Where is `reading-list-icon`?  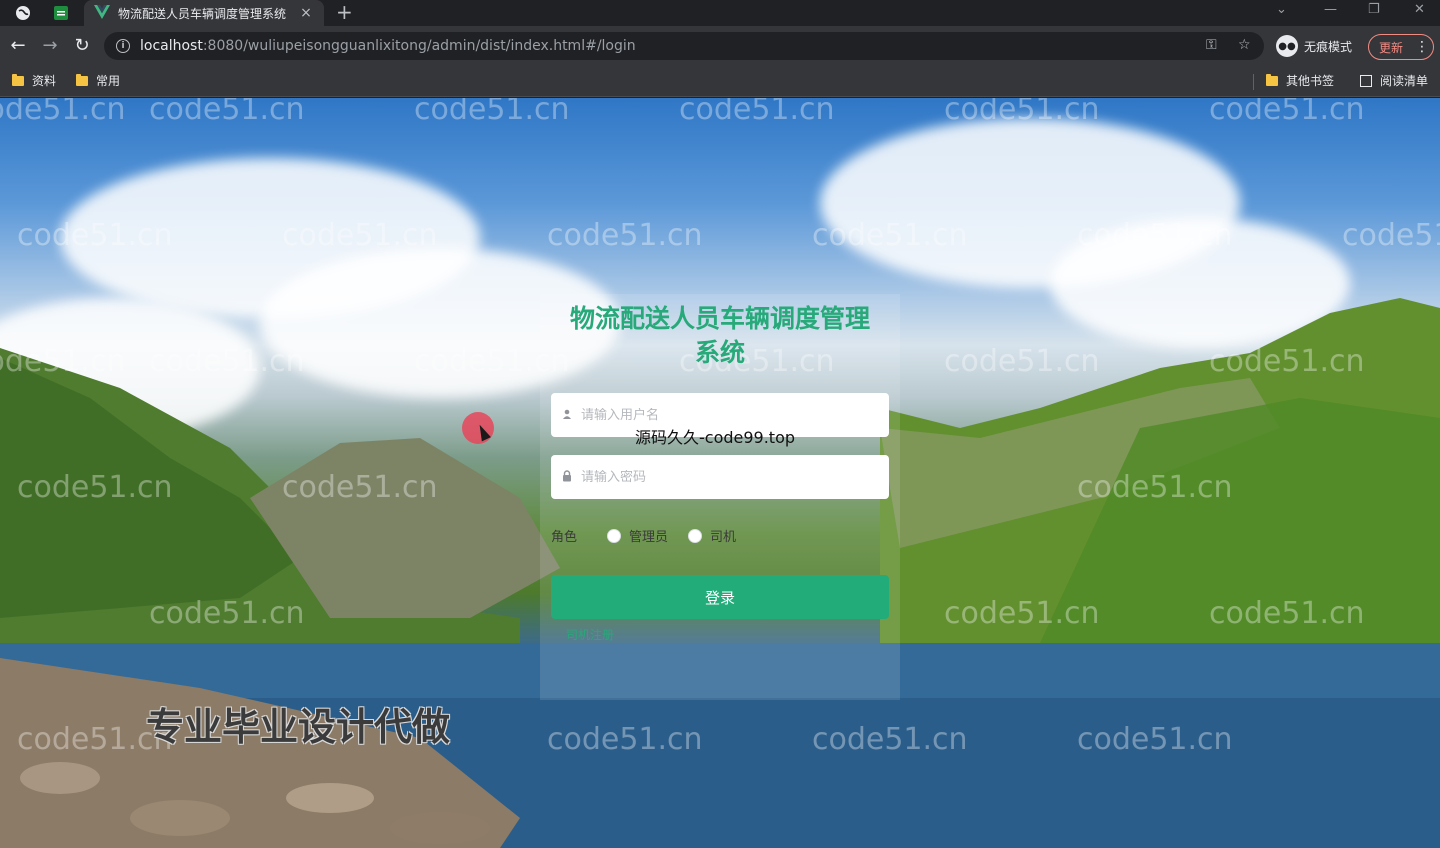
reading-list-icon is located at coordinates (1366, 80).